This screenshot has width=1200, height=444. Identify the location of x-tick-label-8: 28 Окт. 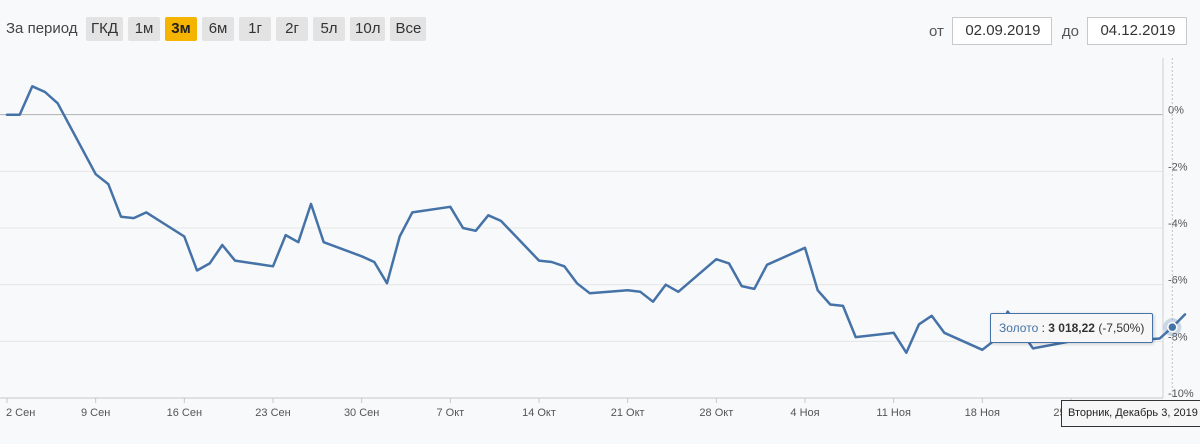
(716, 413).